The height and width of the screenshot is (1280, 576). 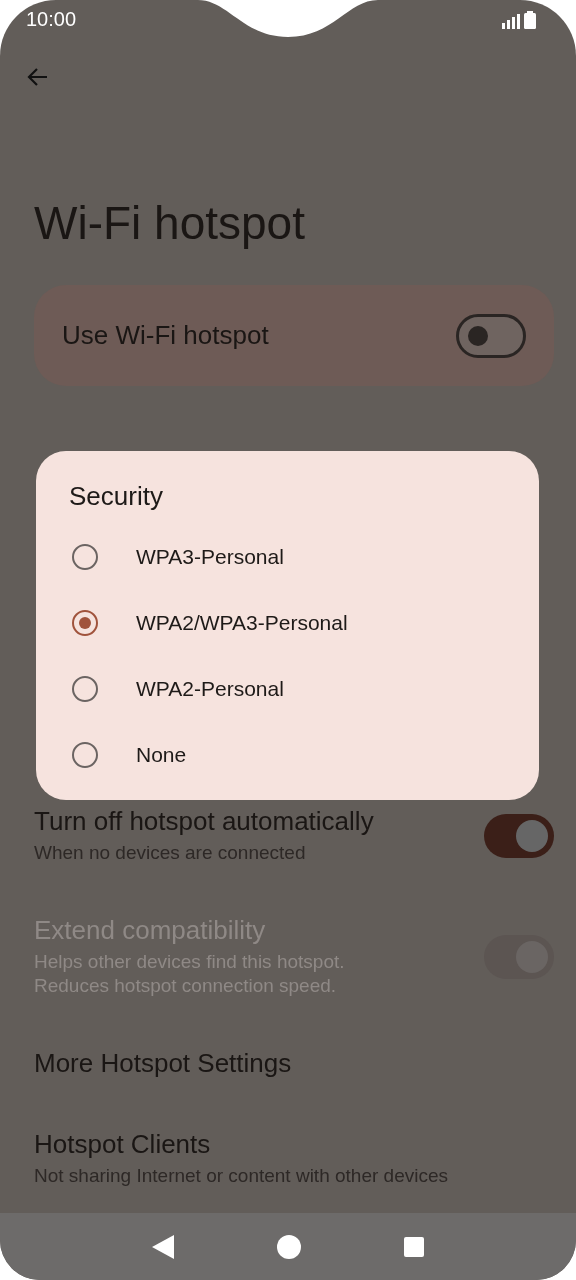 What do you see at coordinates (241, 1145) in the screenshot?
I see `setting-title: Hotspot Clients` at bounding box center [241, 1145].